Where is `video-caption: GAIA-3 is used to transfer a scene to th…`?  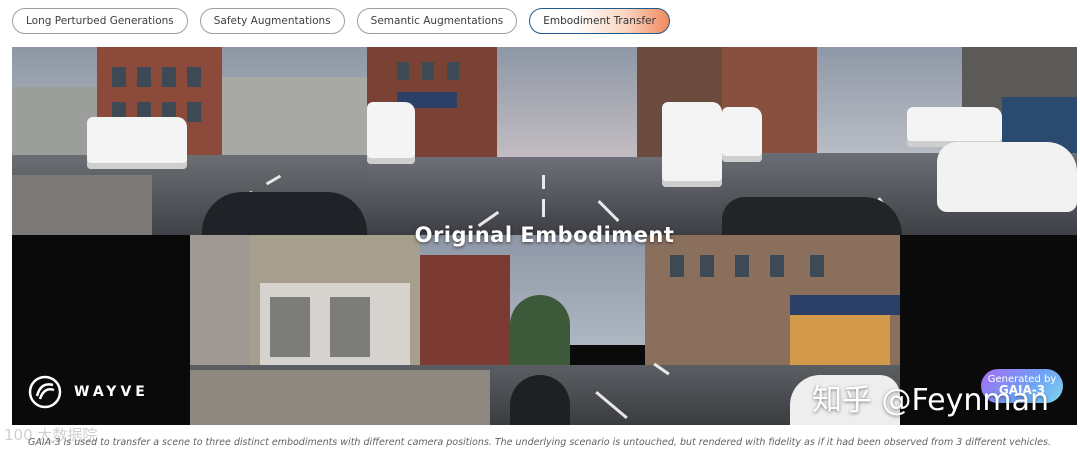
video-caption: GAIA-3 is used to transfer a scene to th… is located at coordinates (539, 442).